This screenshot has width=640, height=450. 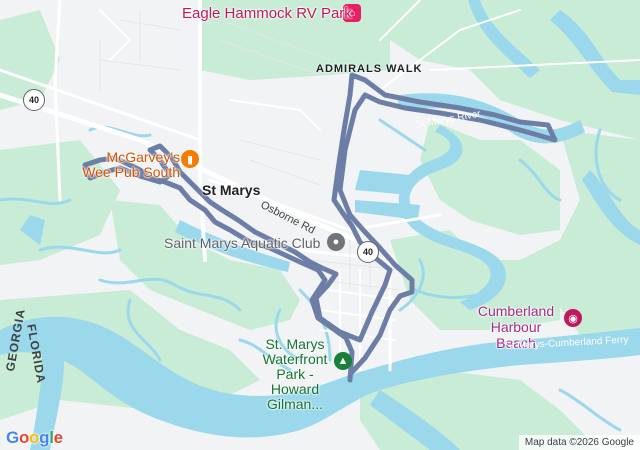 What do you see at coordinates (336, 242) in the screenshot?
I see `pool-icon: ●` at bounding box center [336, 242].